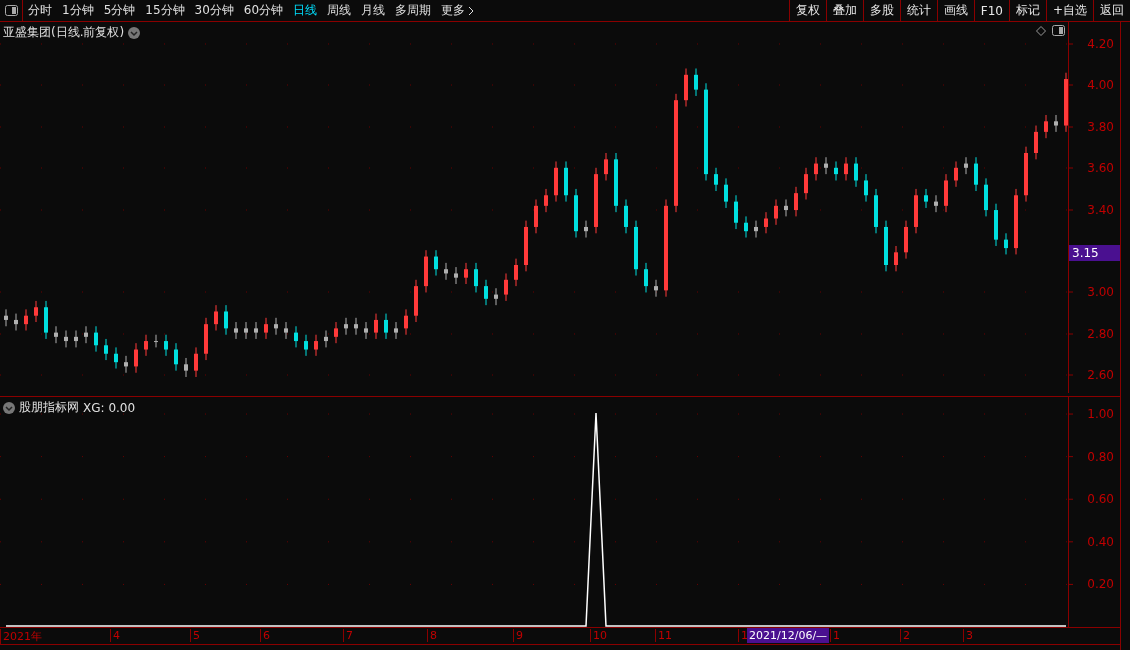  Describe the element at coordinates (788, 635) in the screenshot. I see `cursor-date: 2021/12/06/—` at that location.